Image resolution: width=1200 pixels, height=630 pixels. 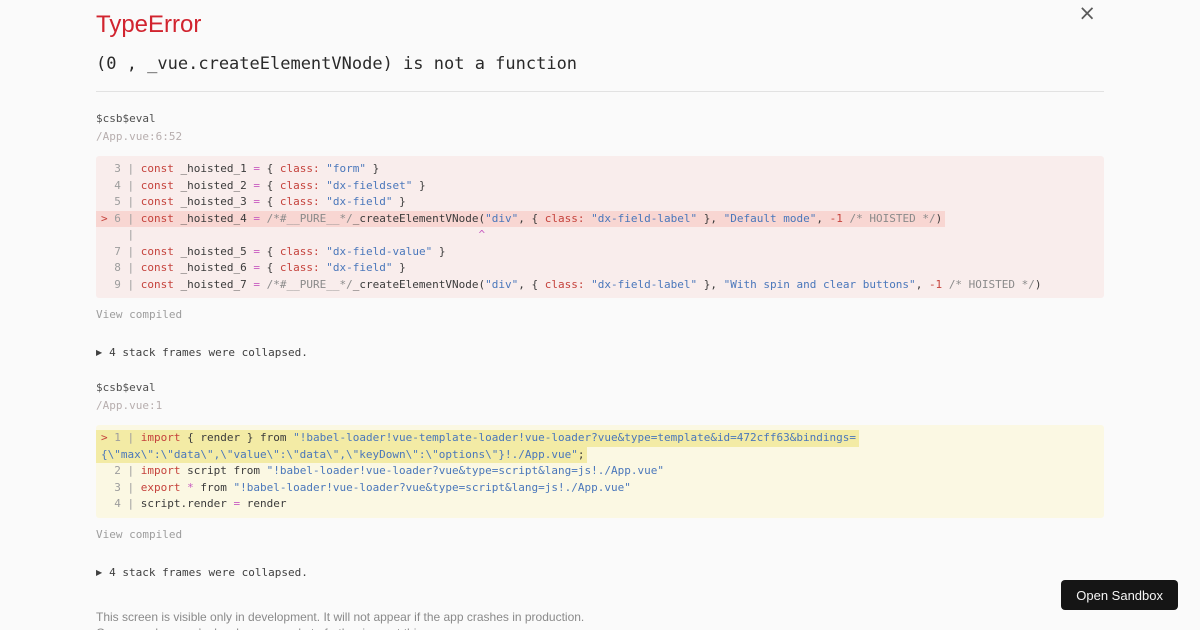 What do you see at coordinates (293, 234) in the screenshot?
I see `code-line: | ^` at bounding box center [293, 234].